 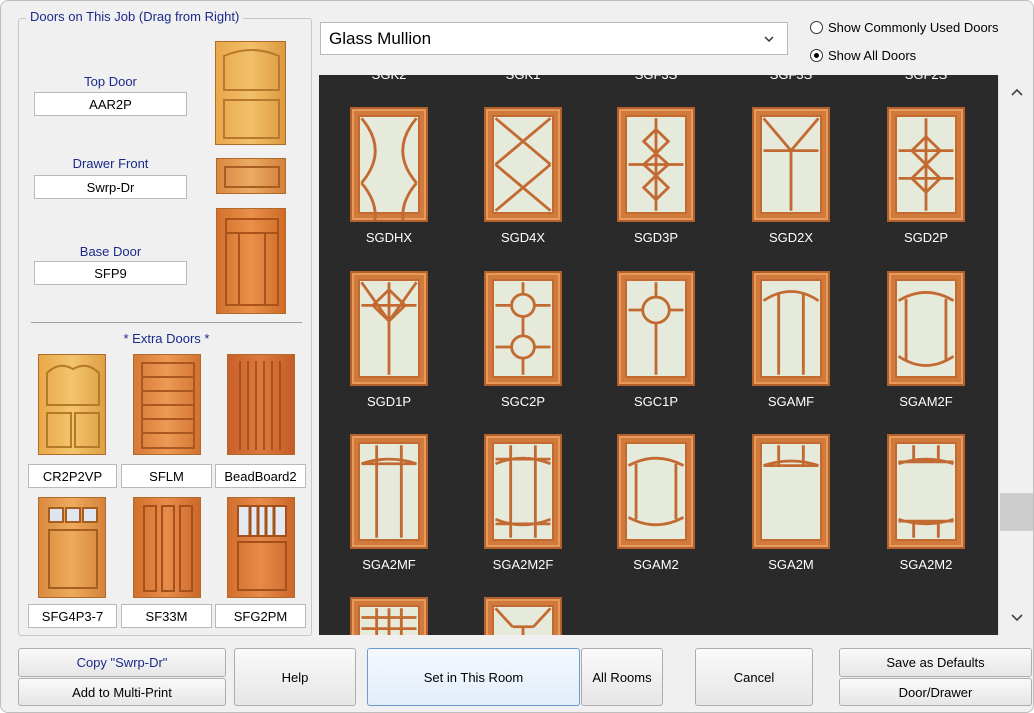 What do you see at coordinates (622, 677) in the screenshot?
I see `all-rooms-button: All Rooms` at bounding box center [622, 677].